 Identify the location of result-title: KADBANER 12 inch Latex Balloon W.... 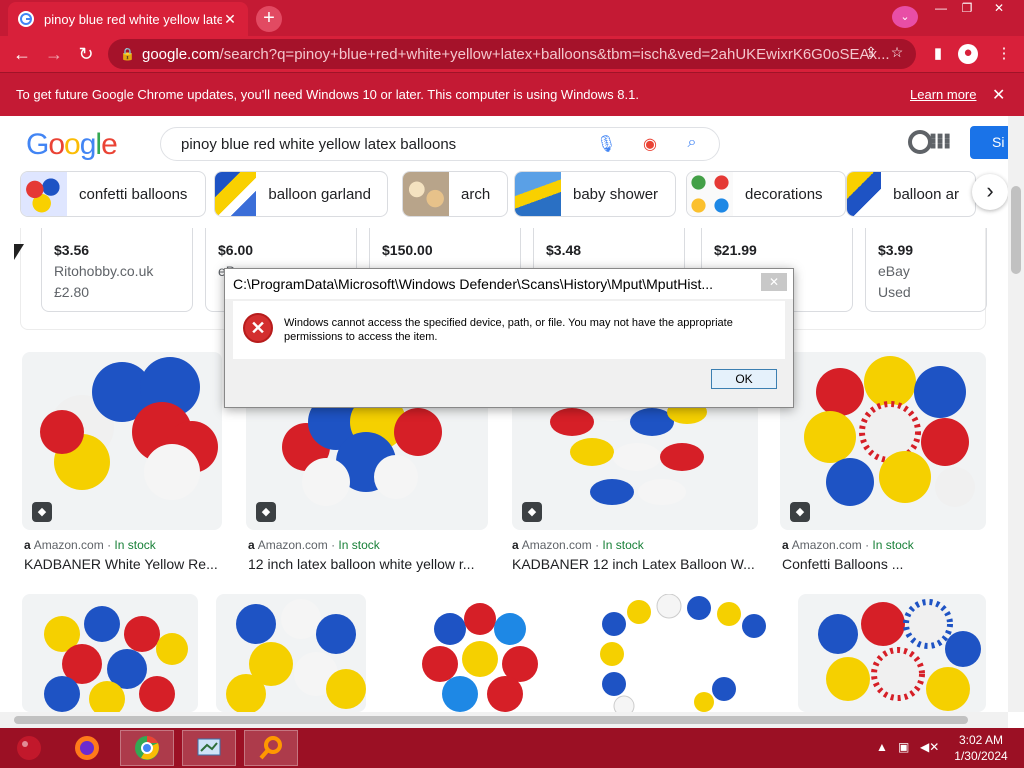
(633, 564).